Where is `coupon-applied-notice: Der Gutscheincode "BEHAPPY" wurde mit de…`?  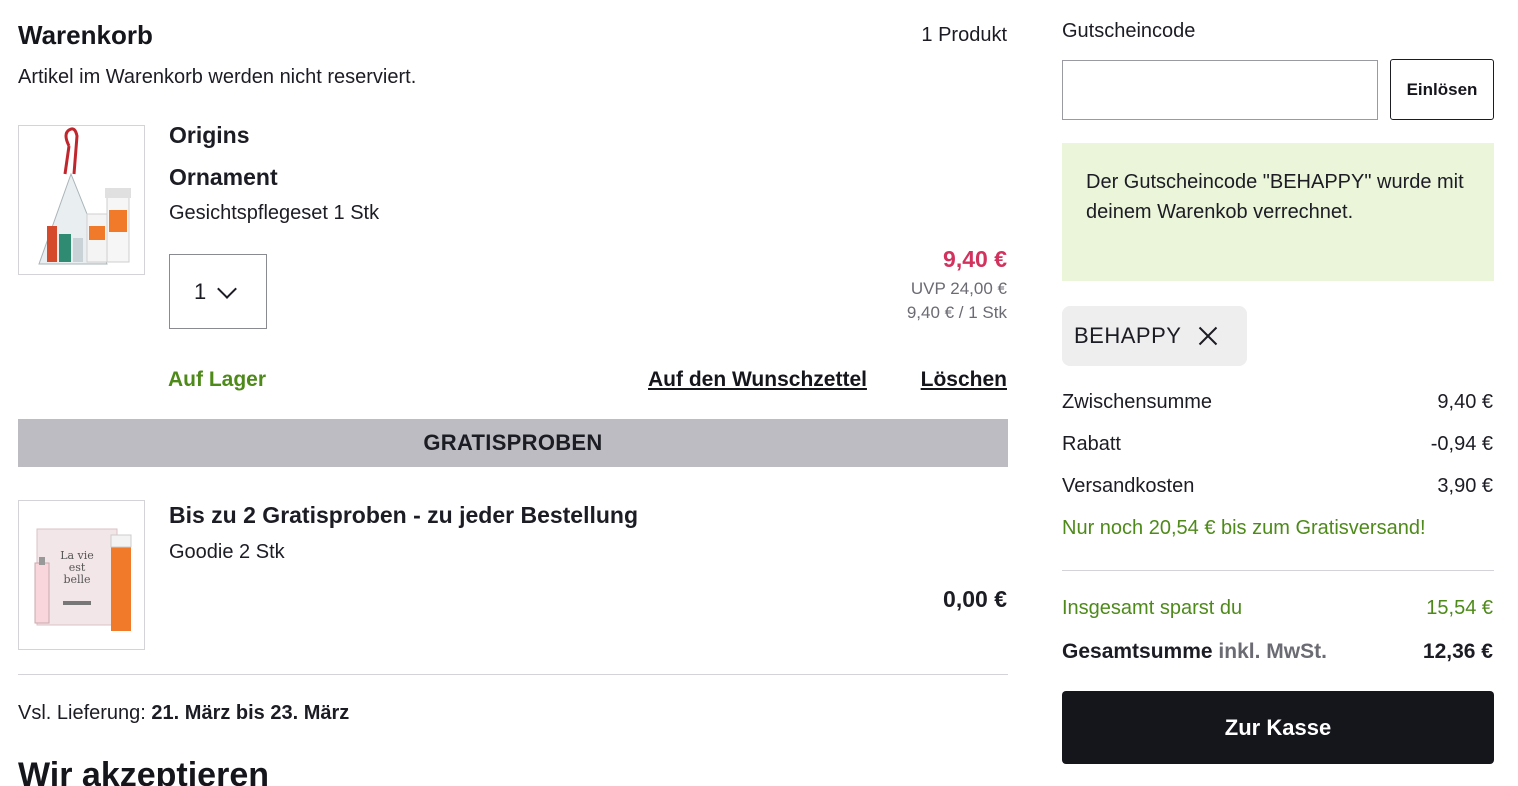 coupon-applied-notice: Der Gutscheincode "BEHAPPY" wurde mit de… is located at coordinates (1278, 212).